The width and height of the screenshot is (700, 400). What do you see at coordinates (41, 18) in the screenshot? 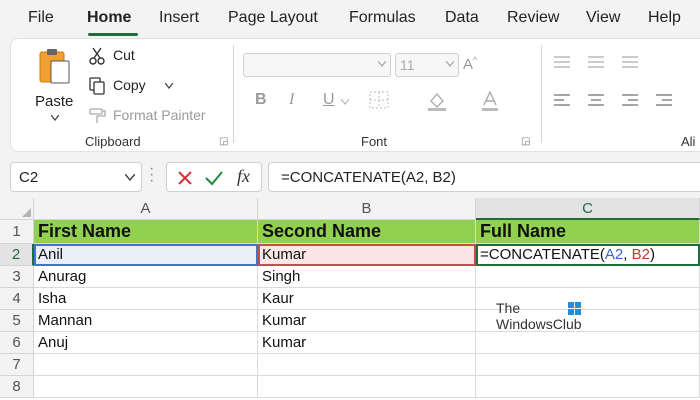
I see `tab-file: File` at bounding box center [41, 18].